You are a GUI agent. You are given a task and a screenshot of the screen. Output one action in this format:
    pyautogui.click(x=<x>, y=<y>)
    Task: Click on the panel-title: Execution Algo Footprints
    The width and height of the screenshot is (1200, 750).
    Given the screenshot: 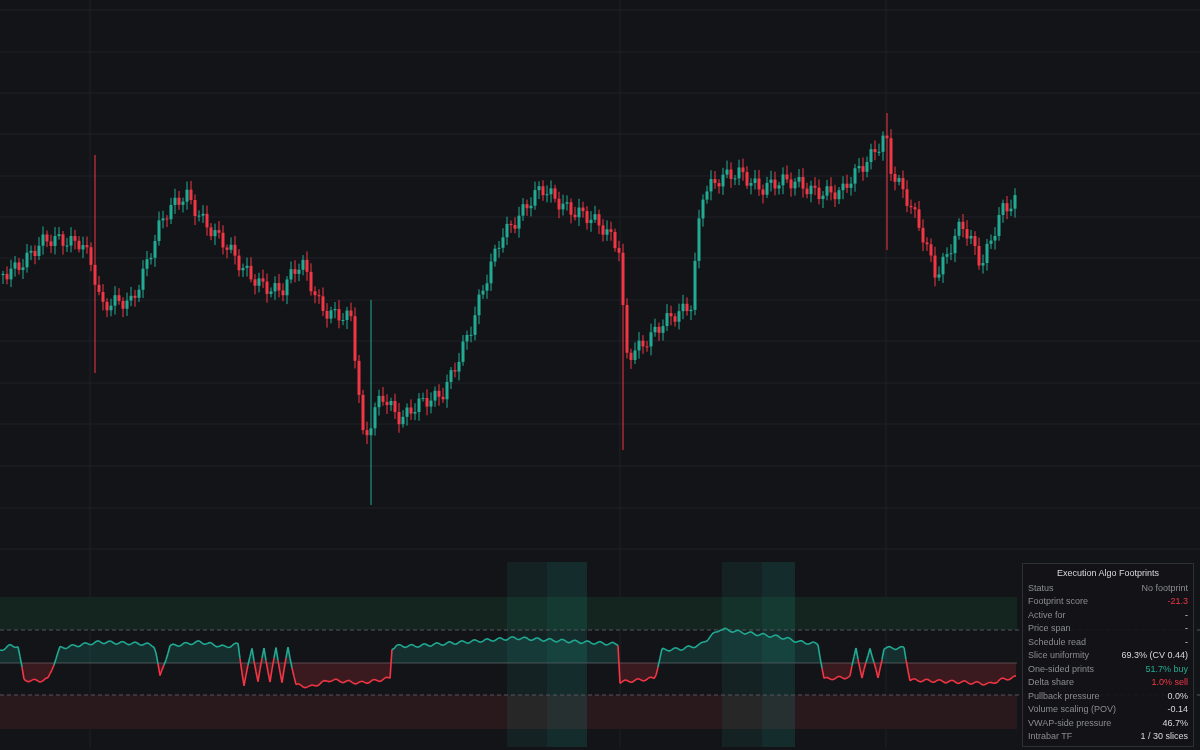 What is the action you would take?
    pyautogui.click(x=1108, y=573)
    